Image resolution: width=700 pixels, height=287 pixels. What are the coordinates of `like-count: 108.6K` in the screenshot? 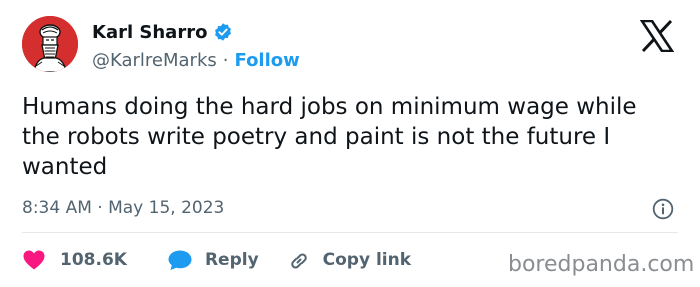 It's located at (93, 260).